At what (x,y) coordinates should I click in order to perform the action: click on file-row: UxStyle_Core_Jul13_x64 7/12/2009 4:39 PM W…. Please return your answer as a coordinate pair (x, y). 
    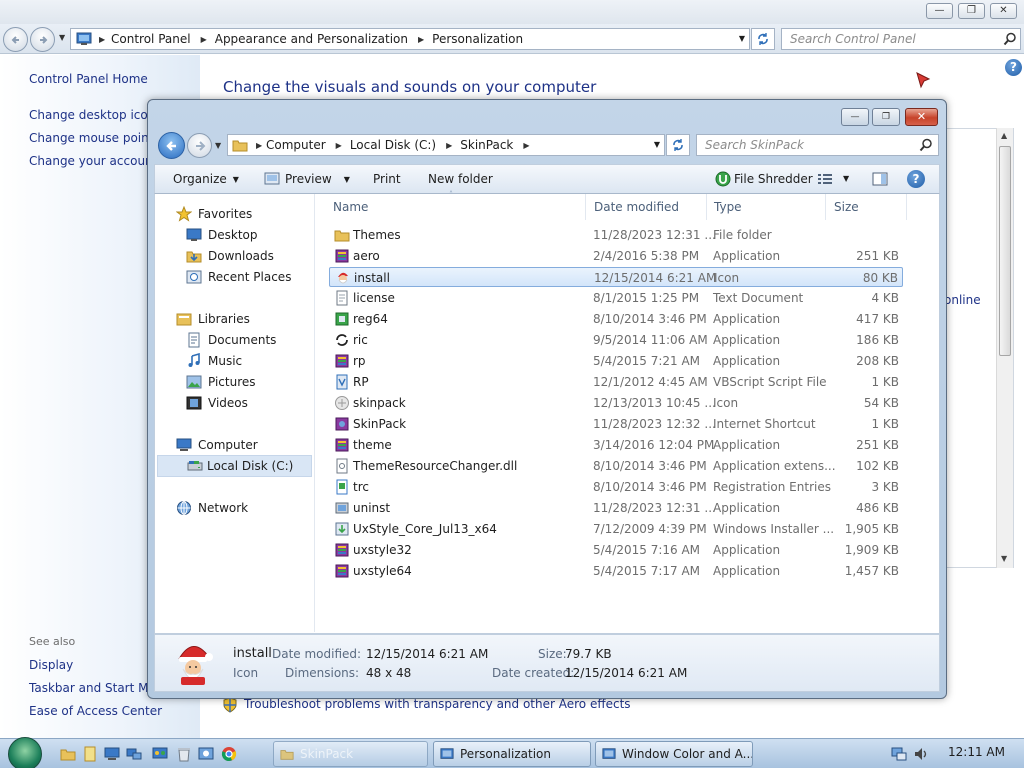
    Looking at the image, I should click on (616, 529).